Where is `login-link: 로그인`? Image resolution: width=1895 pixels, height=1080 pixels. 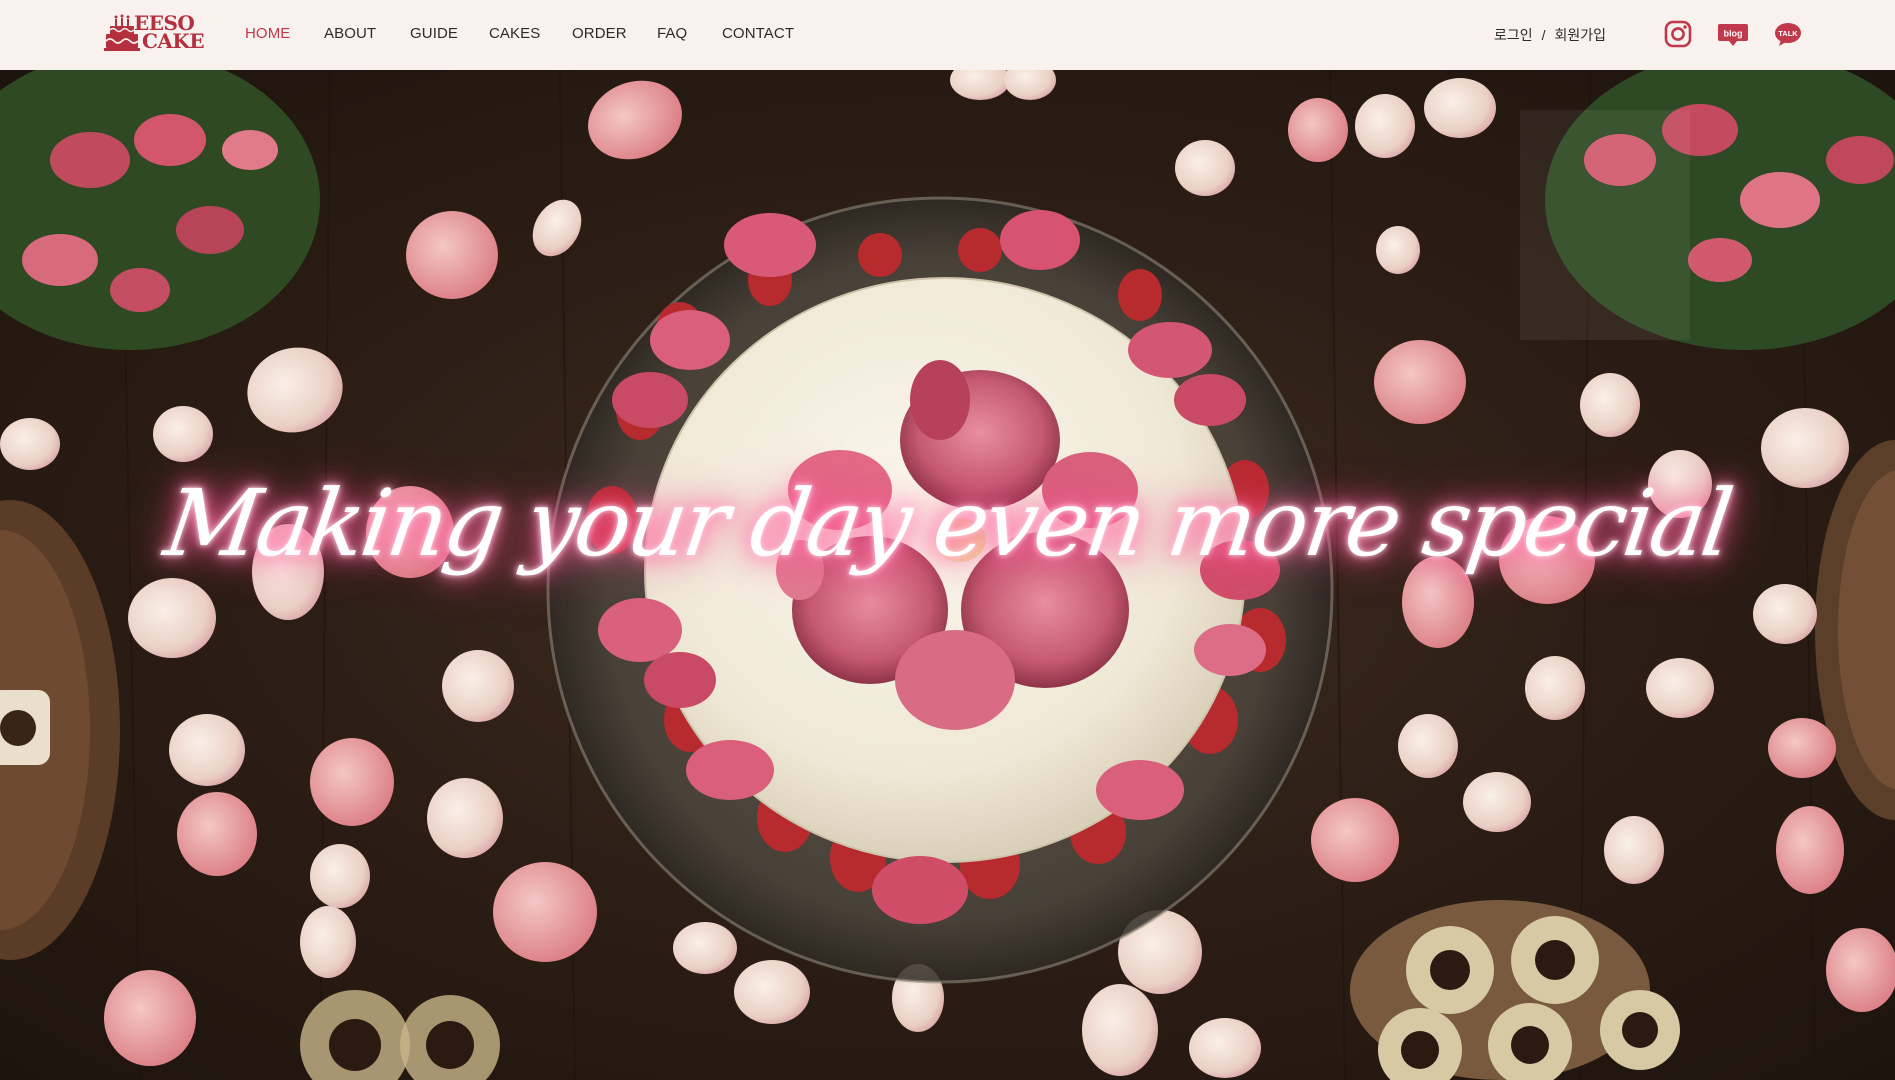
login-link: 로그인 is located at coordinates (1513, 35).